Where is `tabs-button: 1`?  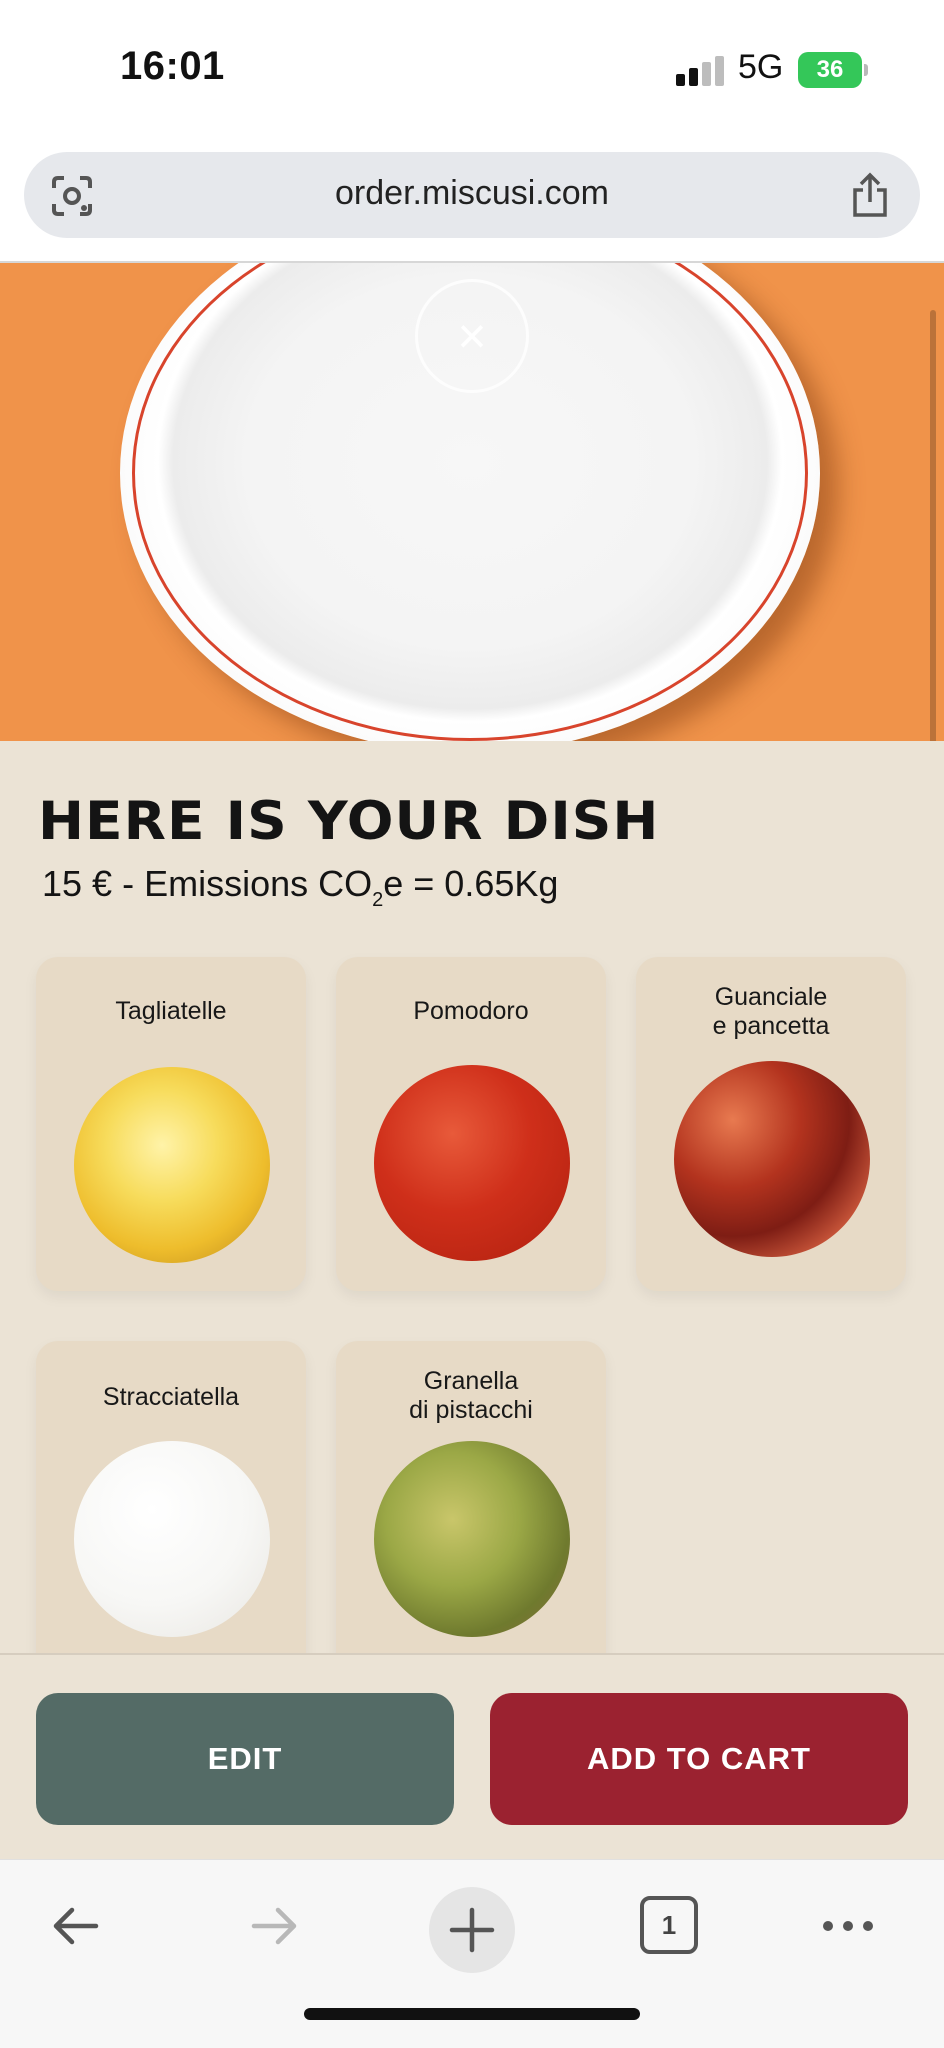 tabs-button: 1 is located at coordinates (669, 1925).